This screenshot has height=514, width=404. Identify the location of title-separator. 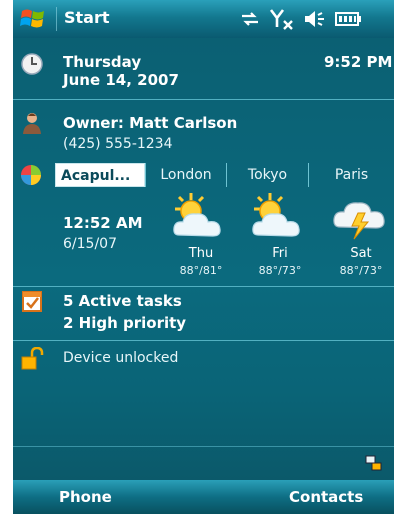
(56, 19).